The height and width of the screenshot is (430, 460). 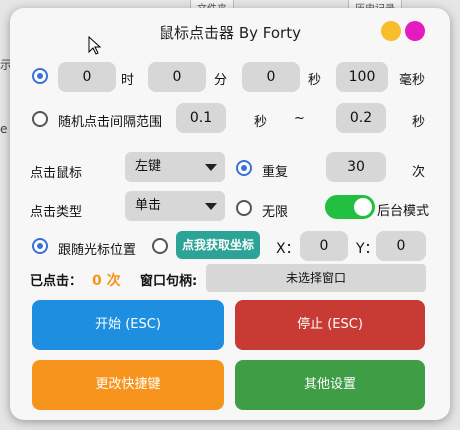 What do you see at coordinates (330, 385) in the screenshot?
I see `other-settings-button: 其他设置` at bounding box center [330, 385].